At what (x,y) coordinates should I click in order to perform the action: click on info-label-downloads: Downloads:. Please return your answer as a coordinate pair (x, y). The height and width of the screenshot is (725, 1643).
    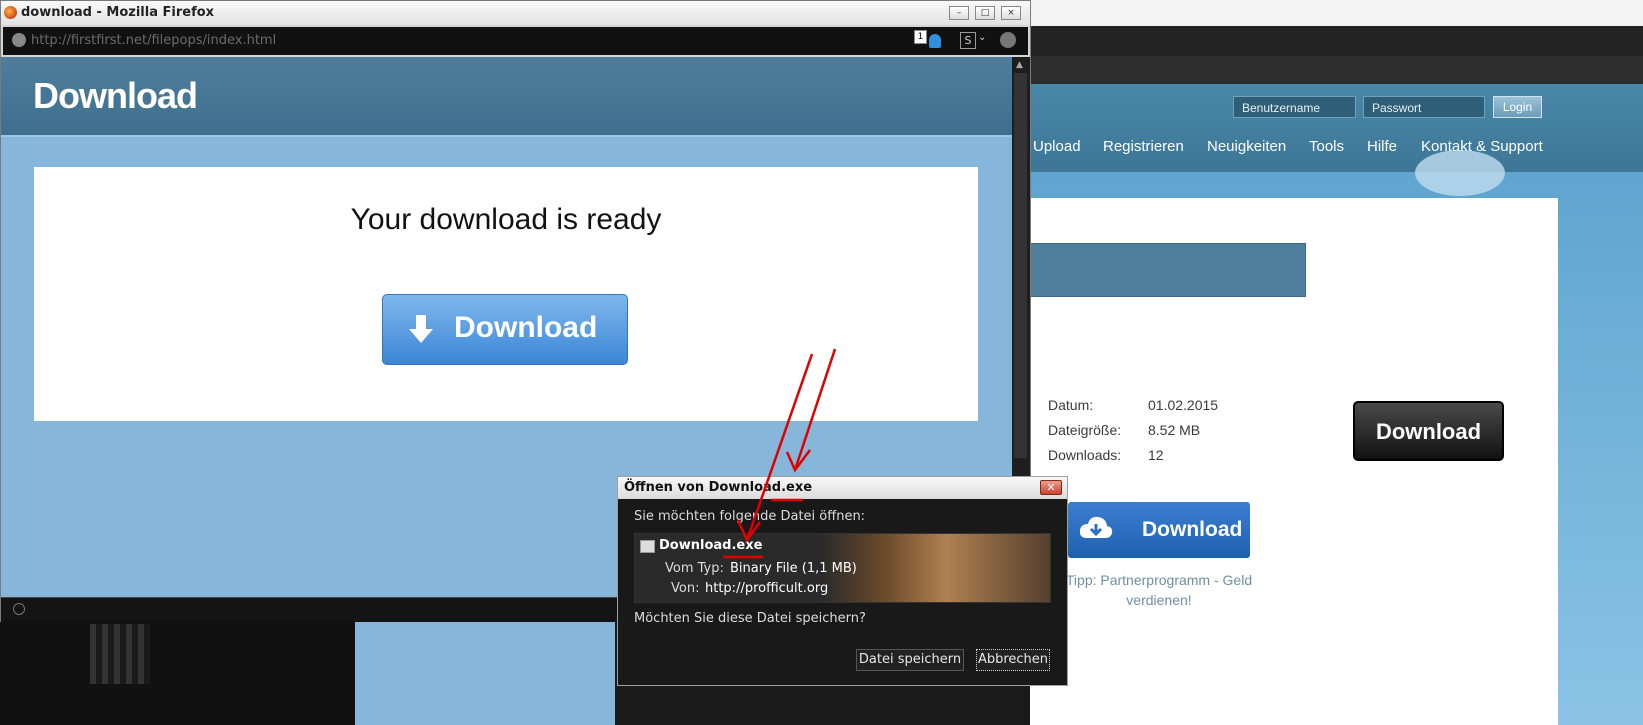
    Looking at the image, I should click on (1085, 455).